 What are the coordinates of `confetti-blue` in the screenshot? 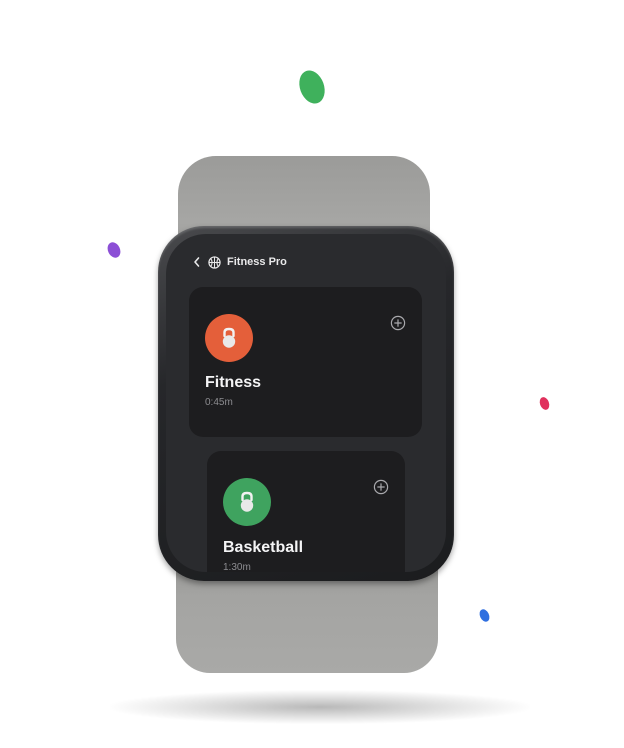 It's located at (484, 615).